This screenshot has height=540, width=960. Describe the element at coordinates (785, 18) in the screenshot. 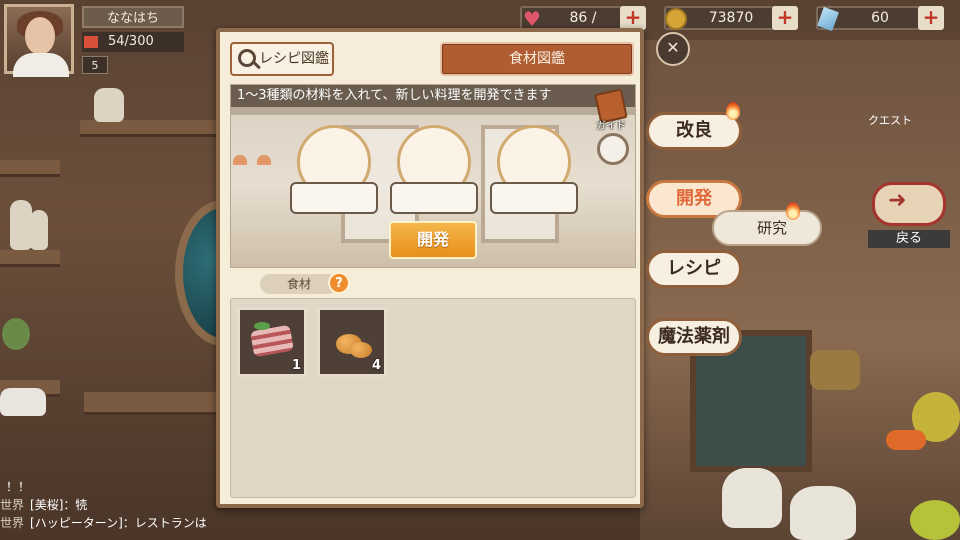

I see `add-coin-button: +` at that location.